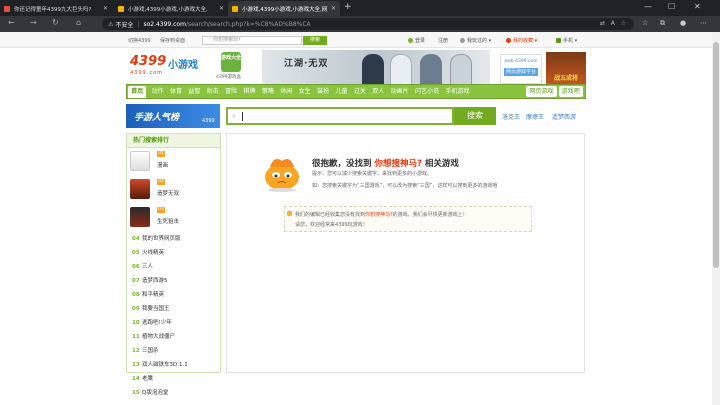 This screenshot has height=405, width=720. I want to click on main-search-button: 搜索, so click(475, 116).